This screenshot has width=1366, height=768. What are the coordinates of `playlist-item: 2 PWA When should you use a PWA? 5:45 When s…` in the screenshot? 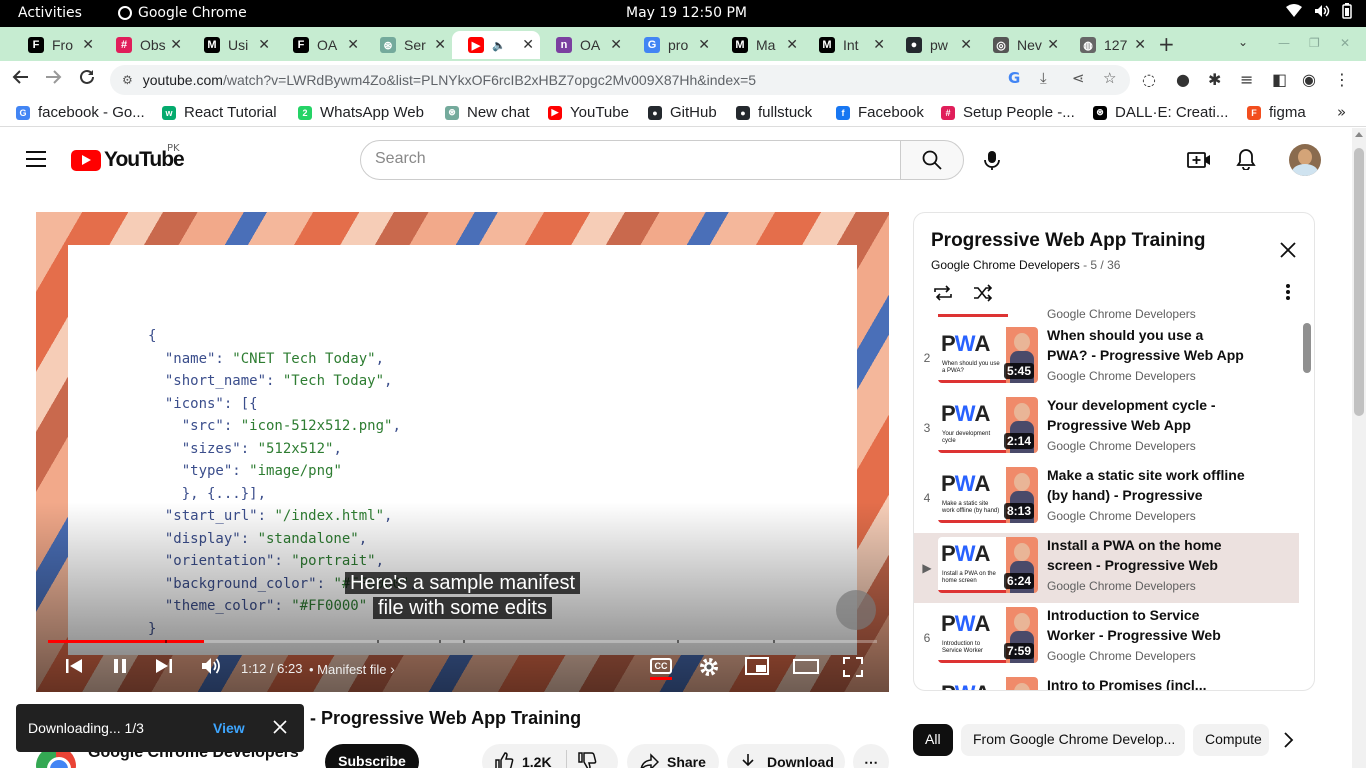 It's located at (1106, 358).